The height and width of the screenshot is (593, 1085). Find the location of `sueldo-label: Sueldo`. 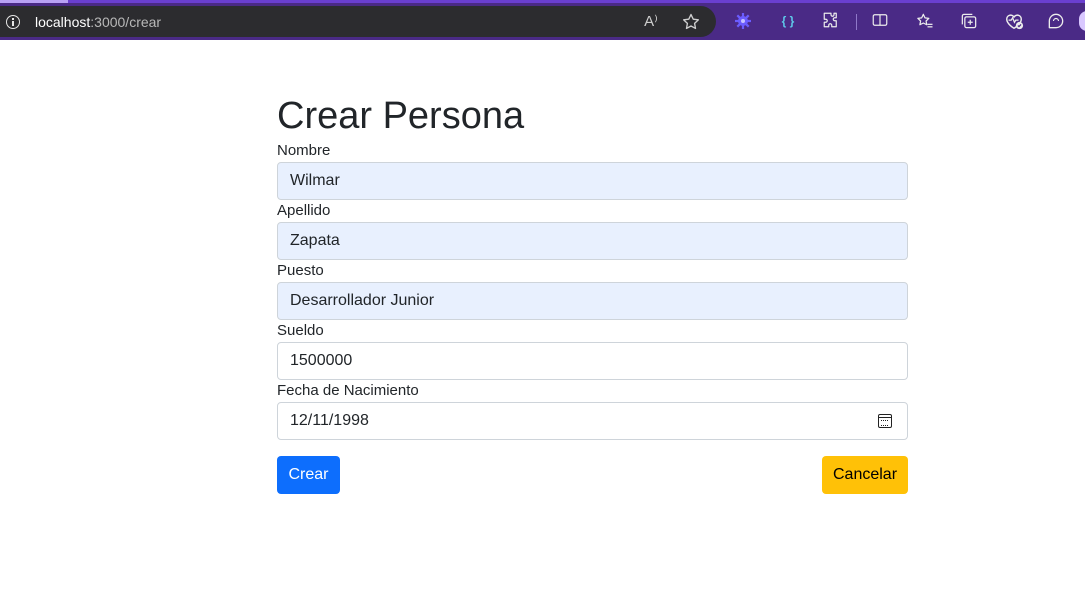

sueldo-label: Sueldo is located at coordinates (300, 330).